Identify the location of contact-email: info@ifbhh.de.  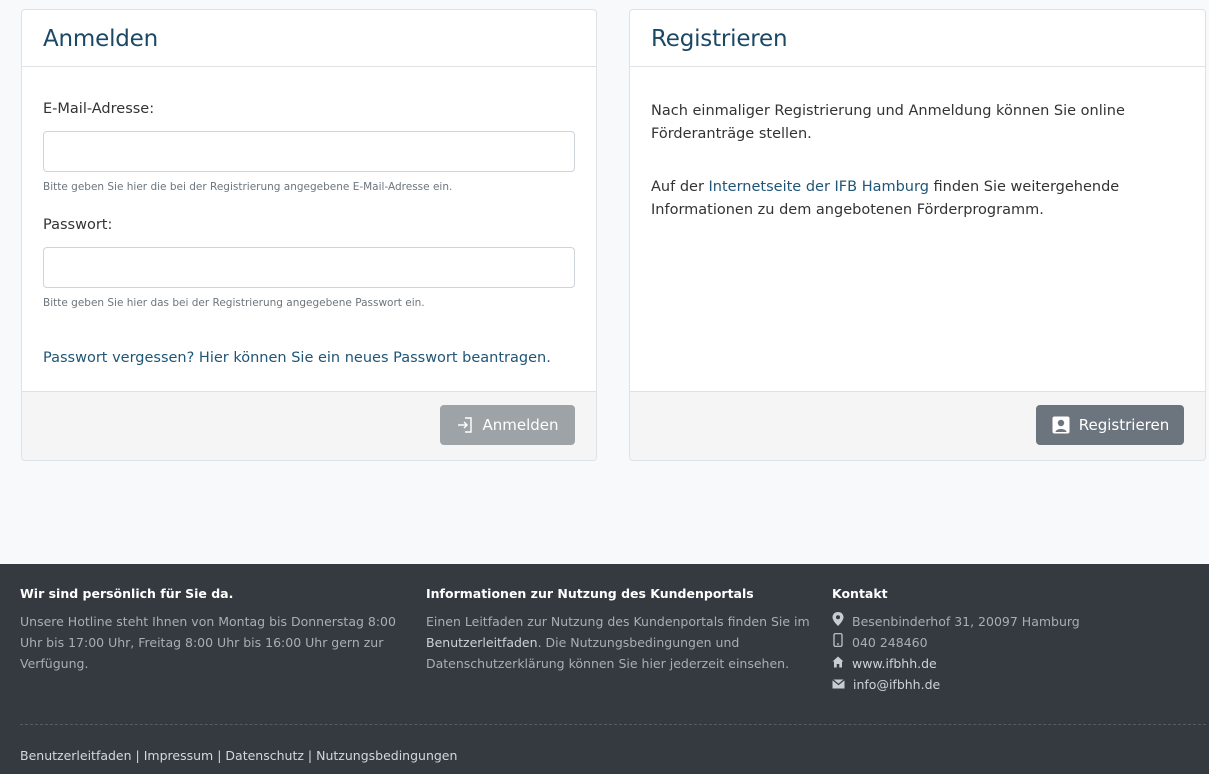
(1017, 684).